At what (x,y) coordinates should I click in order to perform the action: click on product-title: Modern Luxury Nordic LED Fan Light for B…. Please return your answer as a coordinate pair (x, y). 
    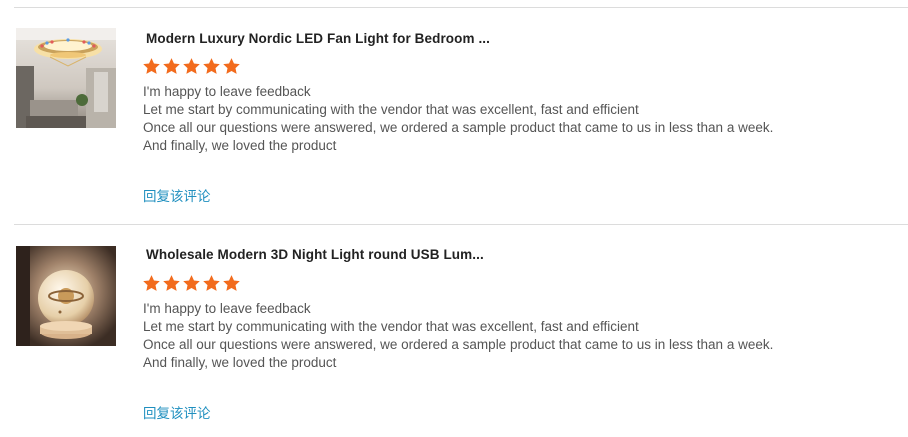
    Looking at the image, I should click on (318, 38).